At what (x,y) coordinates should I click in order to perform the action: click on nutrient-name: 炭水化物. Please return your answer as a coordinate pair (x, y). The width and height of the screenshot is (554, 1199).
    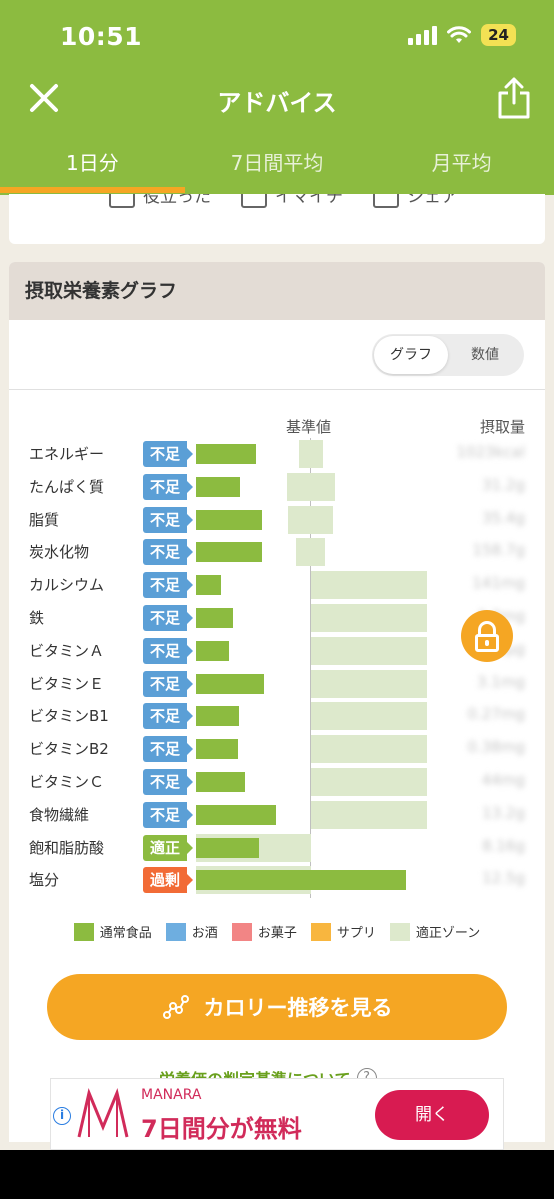
    Looking at the image, I should click on (59, 552).